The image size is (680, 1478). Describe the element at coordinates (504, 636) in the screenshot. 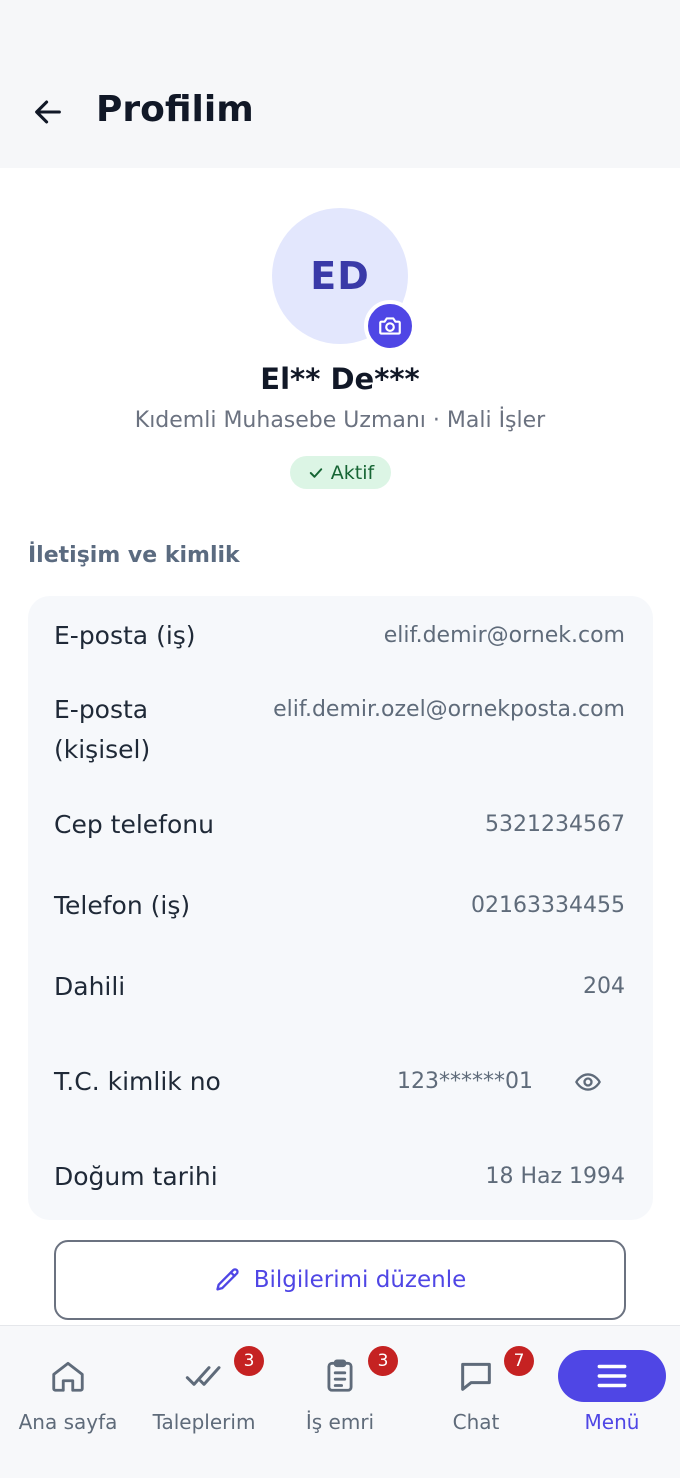

I see `field-value: elif.demir@ornek.com` at that location.